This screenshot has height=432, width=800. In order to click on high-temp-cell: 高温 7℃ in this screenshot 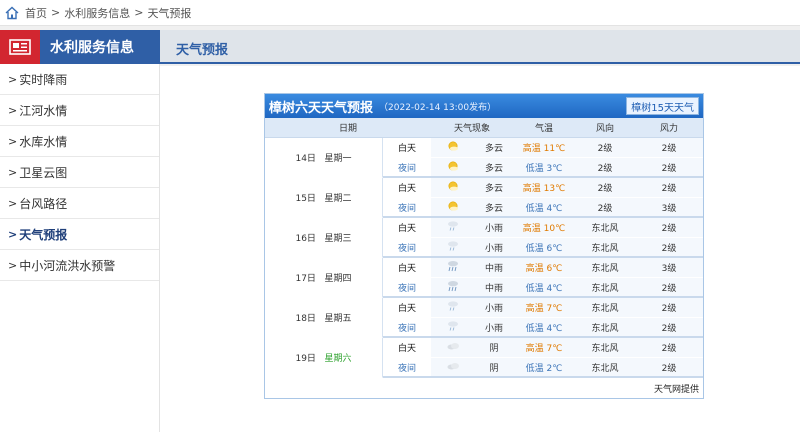, I will do `click(544, 348)`.